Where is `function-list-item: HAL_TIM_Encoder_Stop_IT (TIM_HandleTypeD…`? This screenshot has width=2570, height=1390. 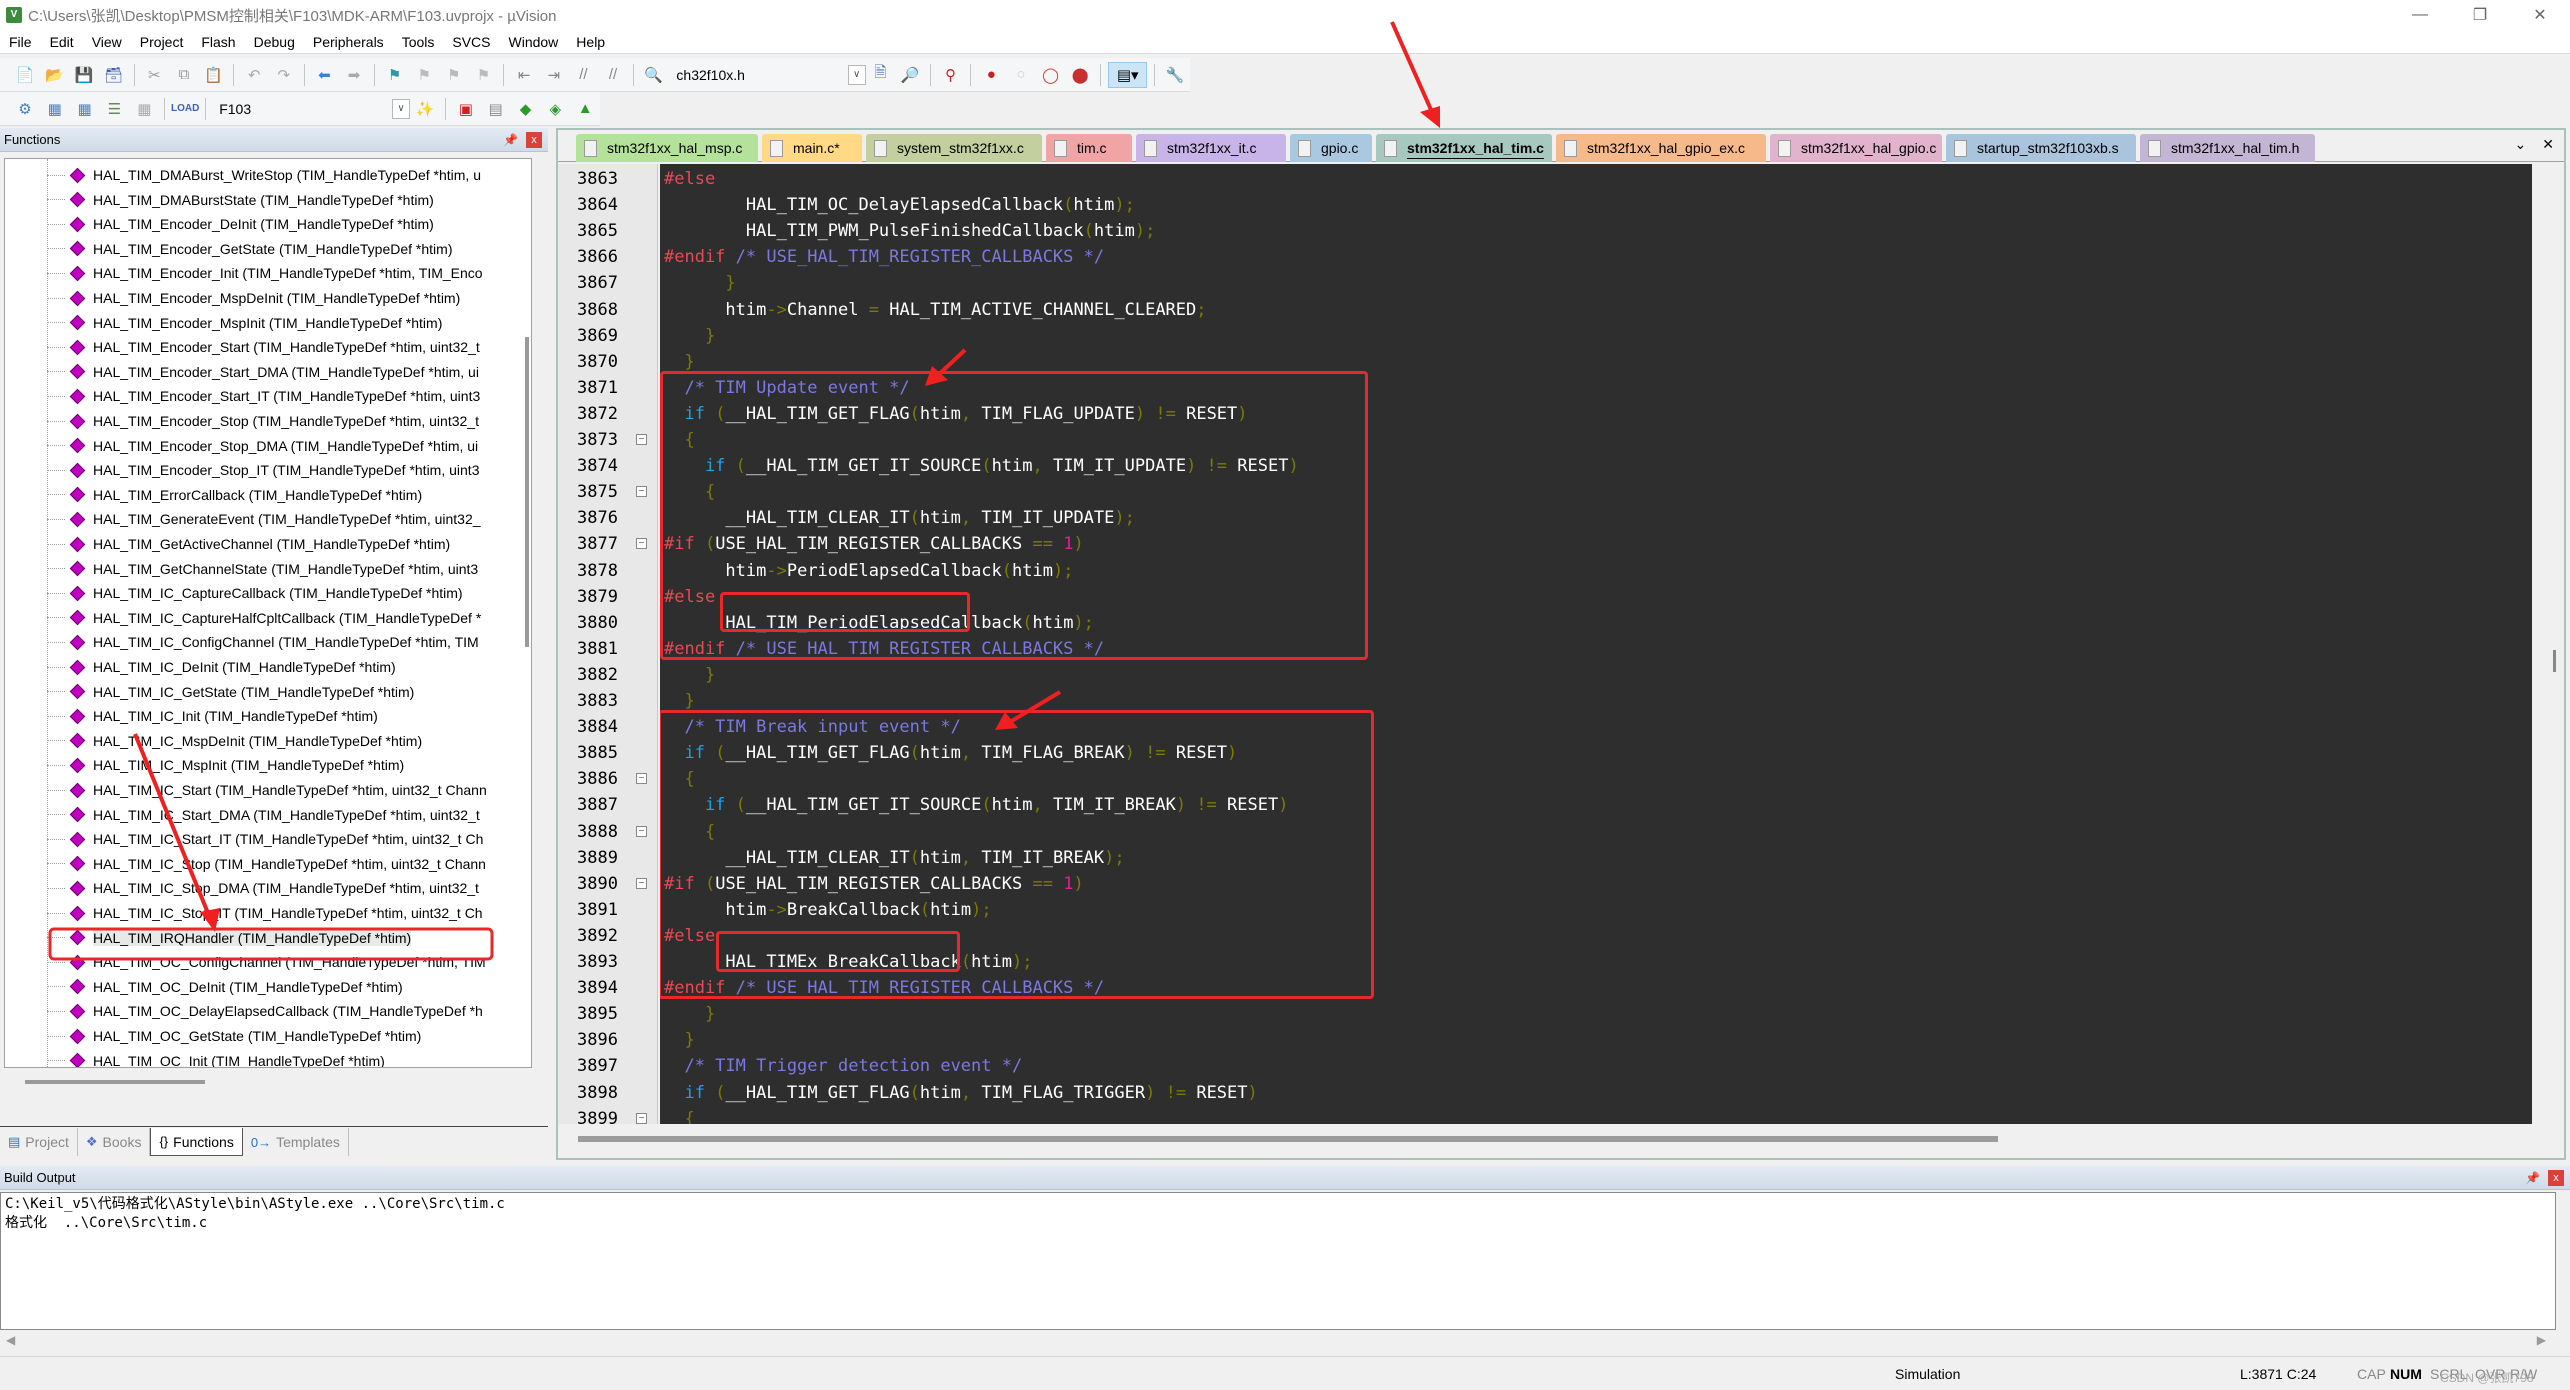 function-list-item: HAL_TIM_Encoder_Stop_IT (TIM_HandleTypeD… is located at coordinates (287, 470).